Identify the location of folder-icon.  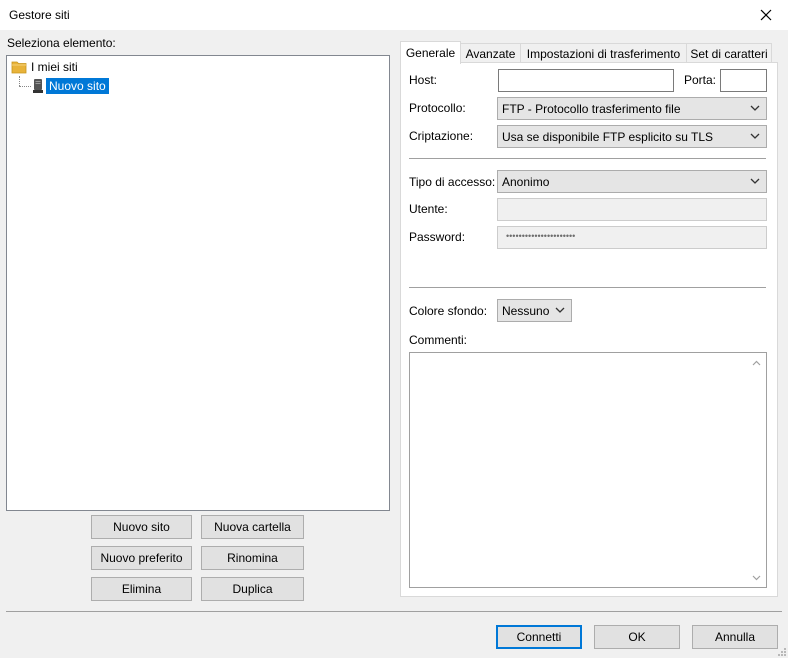
(19, 67).